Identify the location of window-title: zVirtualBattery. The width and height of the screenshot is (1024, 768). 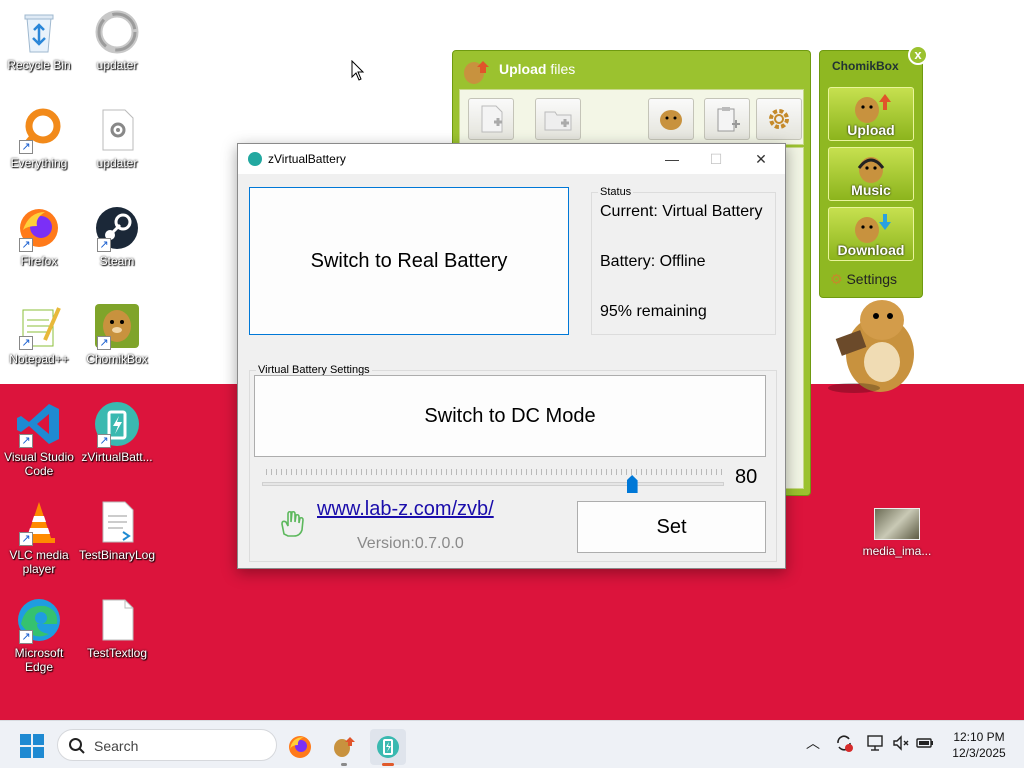
(307, 159).